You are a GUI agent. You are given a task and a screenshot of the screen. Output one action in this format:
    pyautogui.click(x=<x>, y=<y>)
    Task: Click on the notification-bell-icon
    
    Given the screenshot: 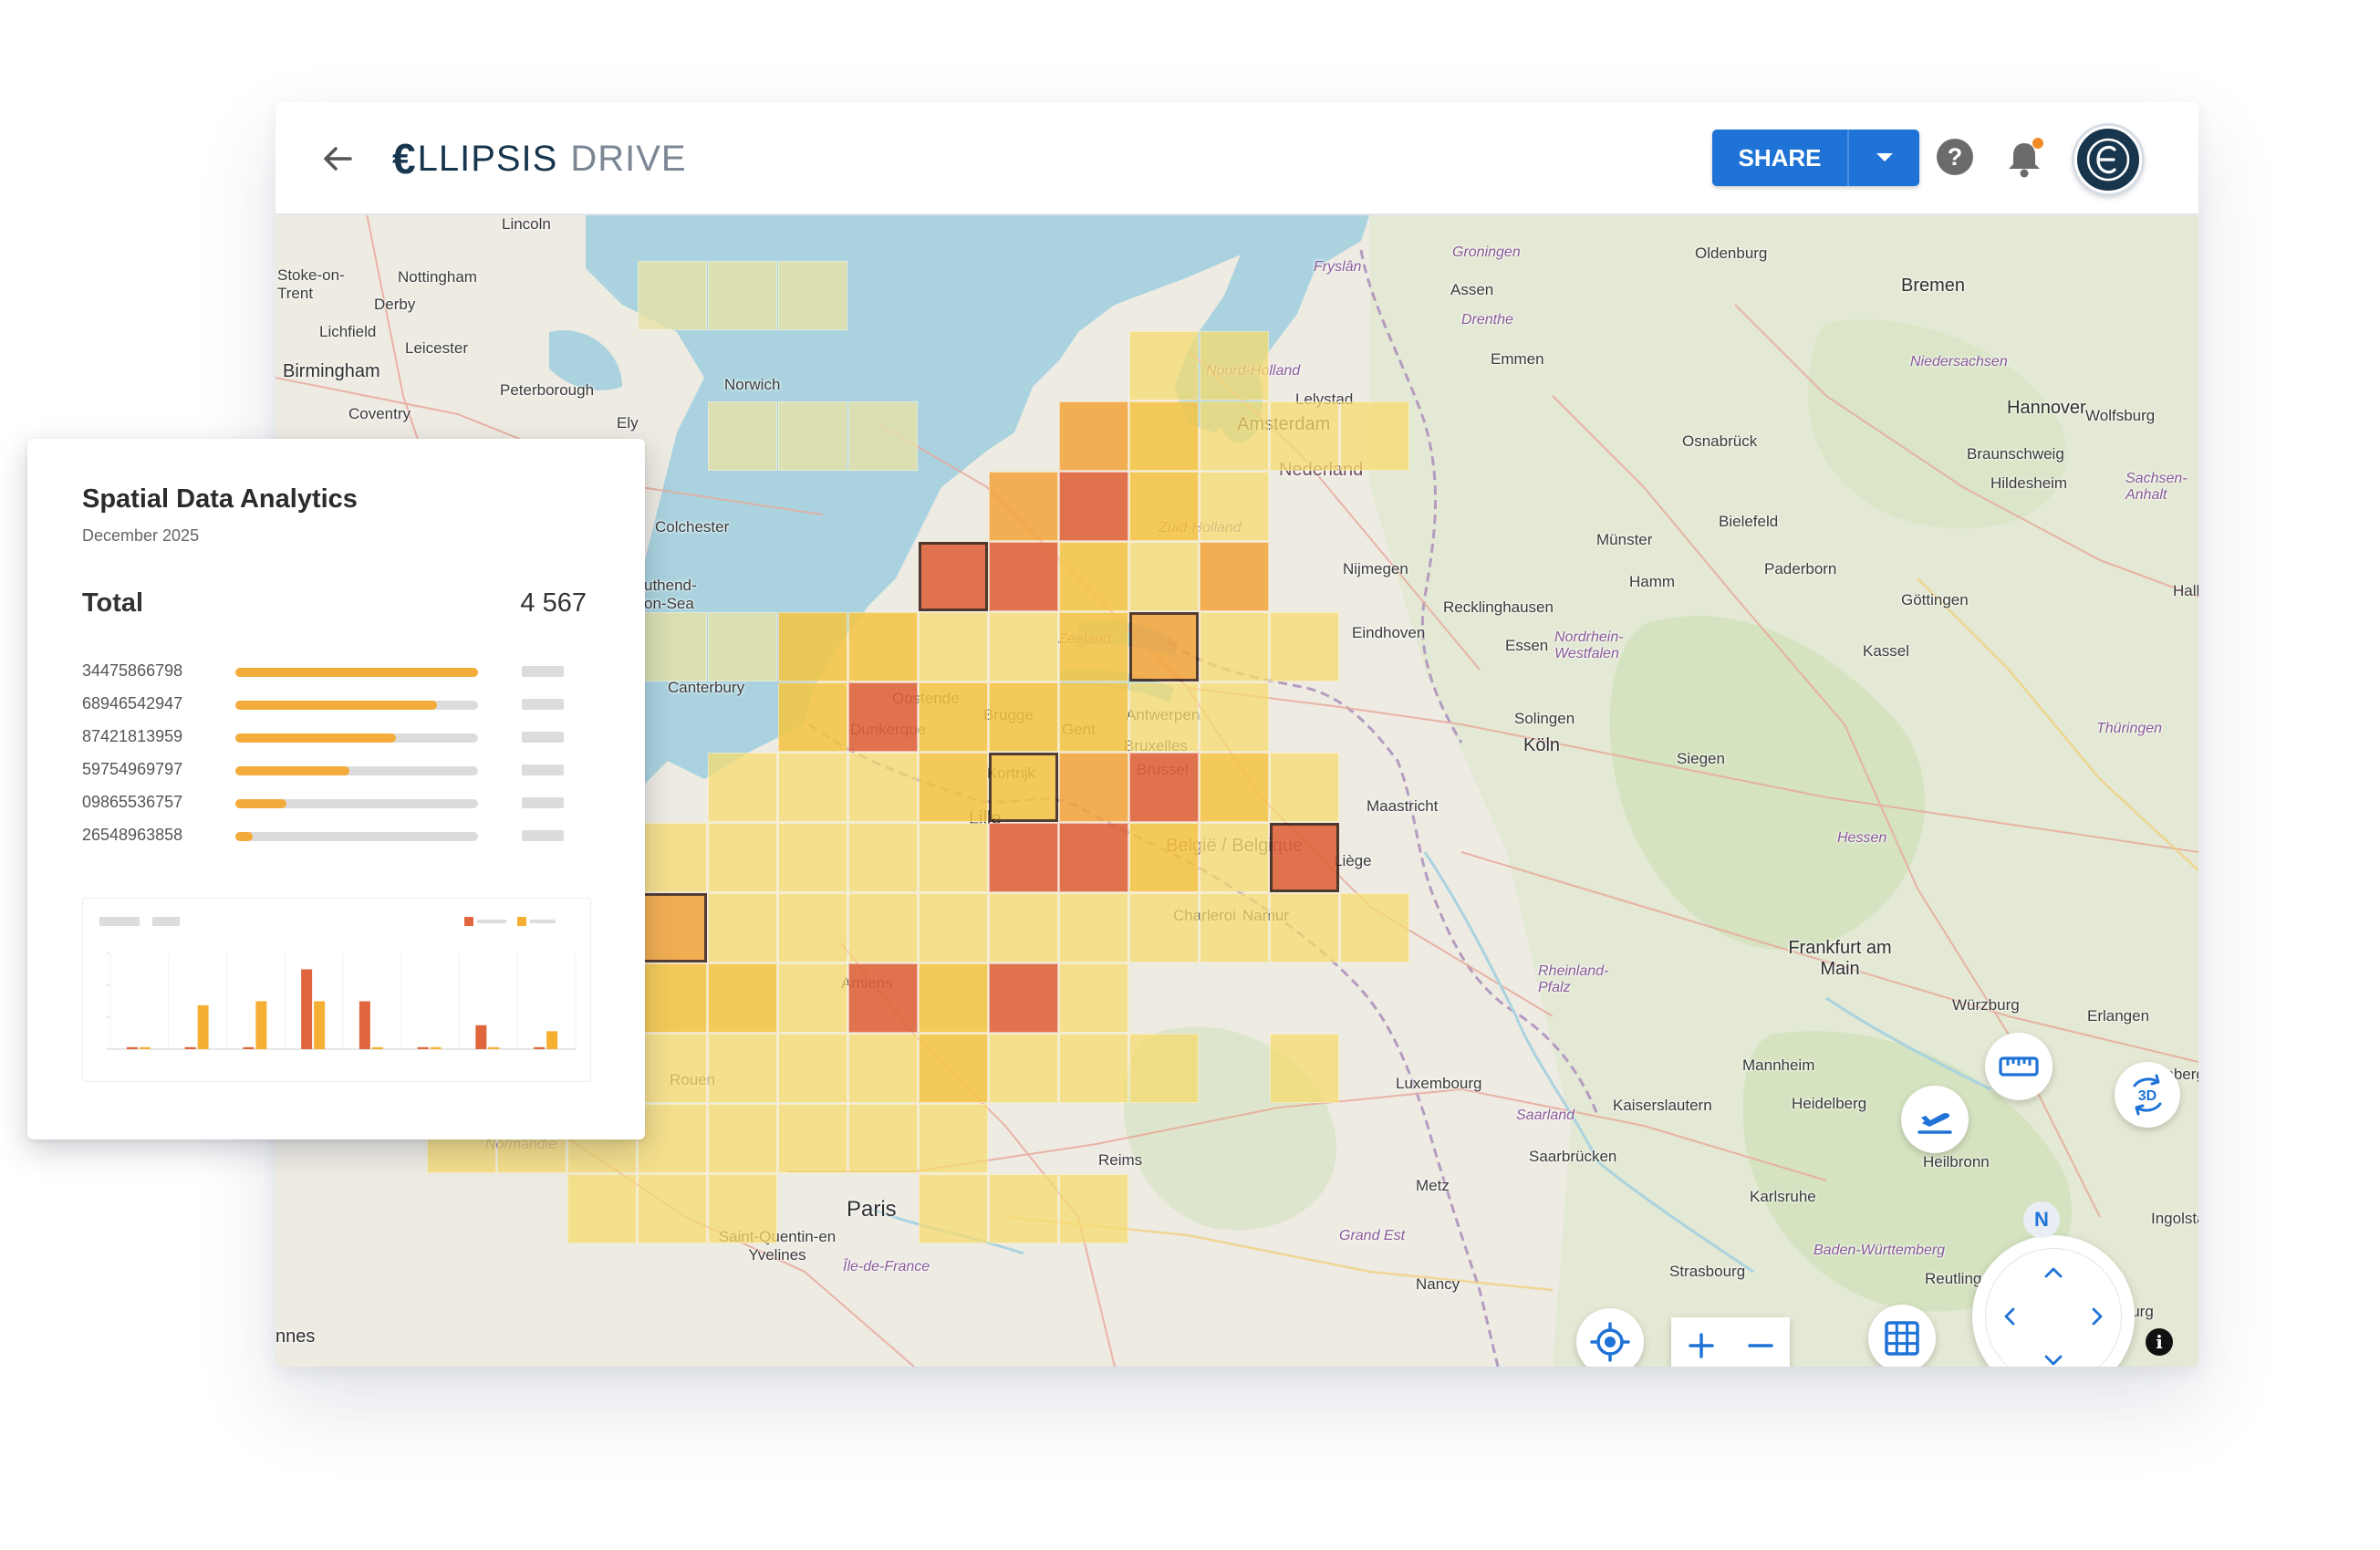 What is the action you would take?
    pyautogui.click(x=2024, y=158)
    